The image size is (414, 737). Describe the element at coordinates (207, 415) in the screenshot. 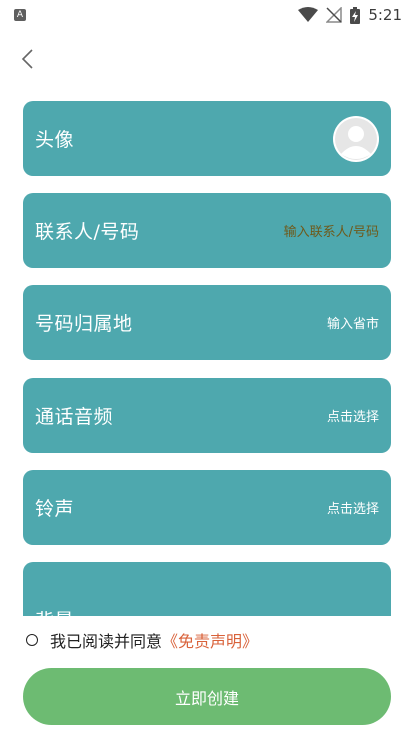

I see `row-call-audio: 通话音频 点击选择` at that location.